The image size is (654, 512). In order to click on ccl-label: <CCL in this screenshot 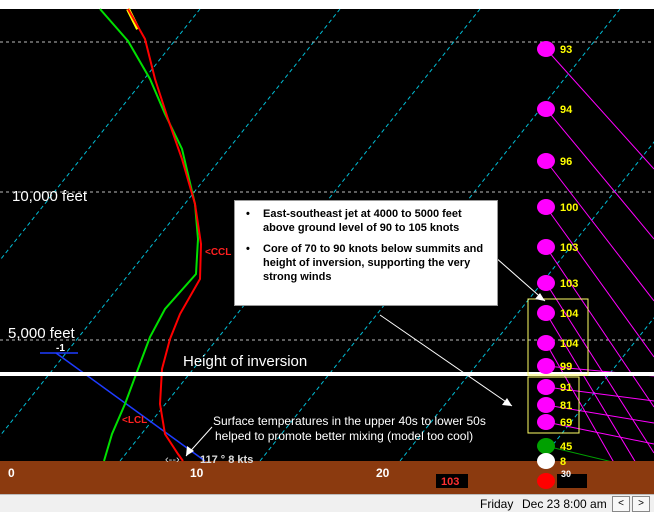, I will do `click(218, 252)`.